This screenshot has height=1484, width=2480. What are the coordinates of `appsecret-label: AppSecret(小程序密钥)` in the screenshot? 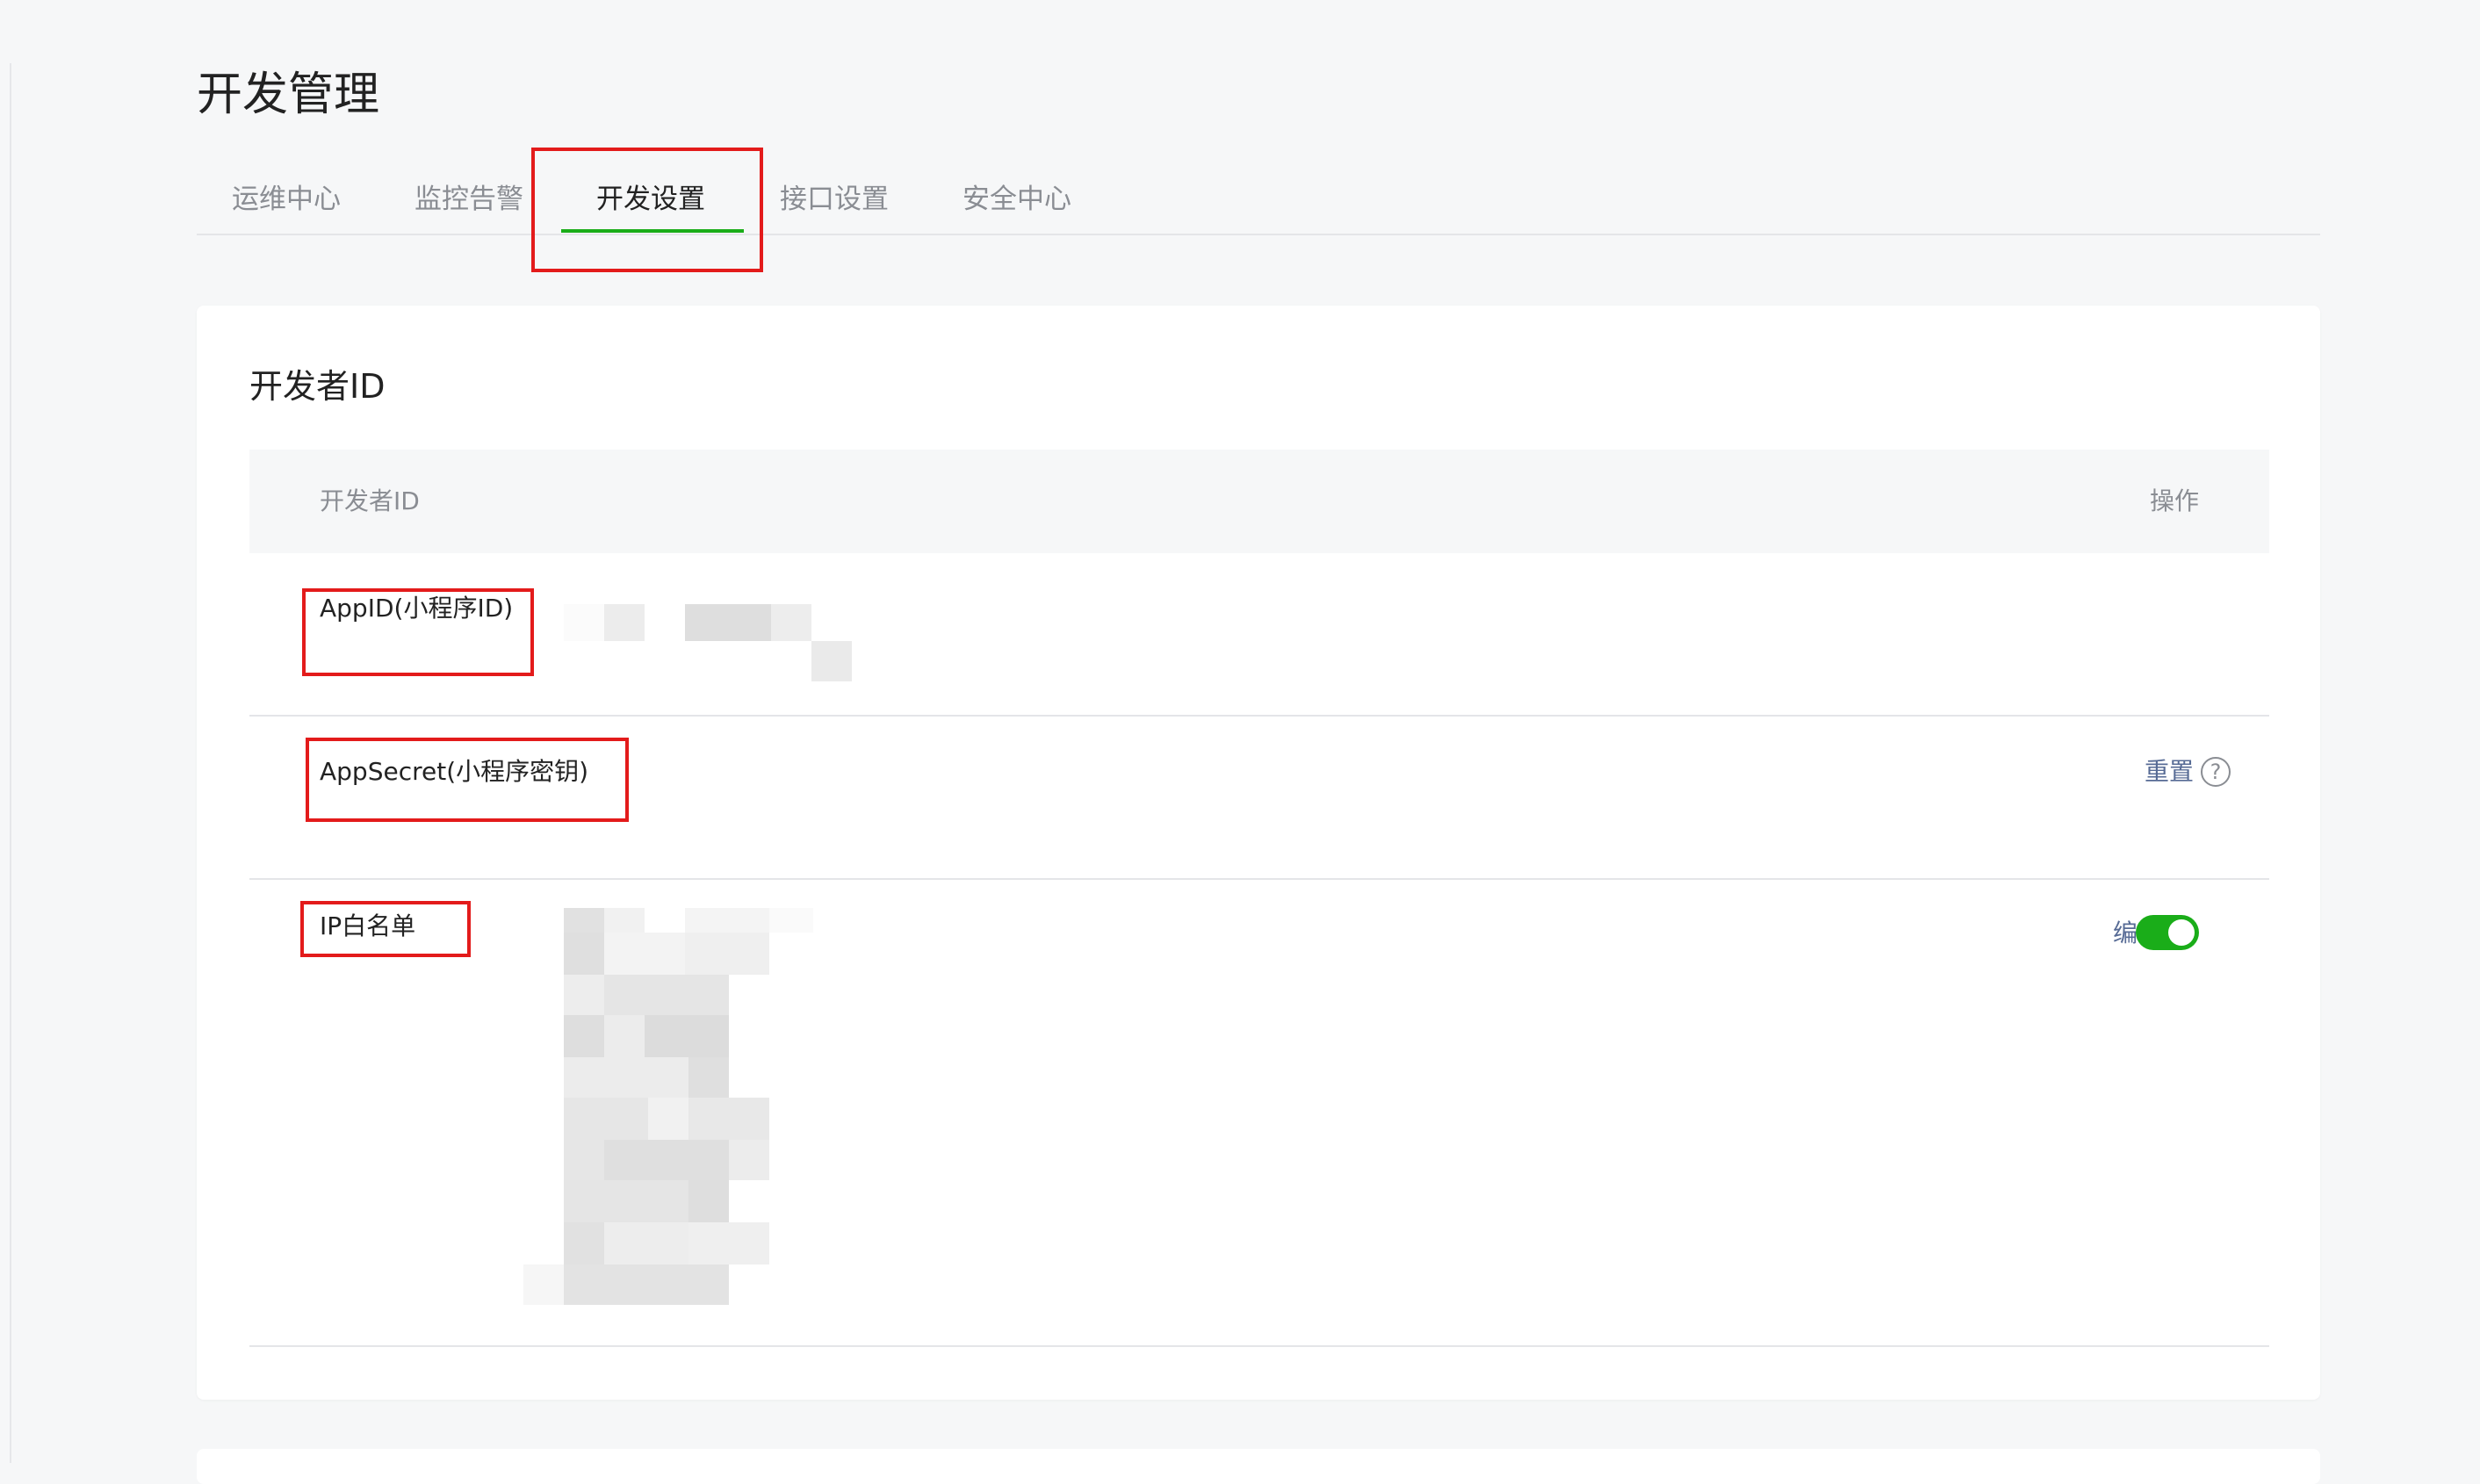 It's located at (454, 771).